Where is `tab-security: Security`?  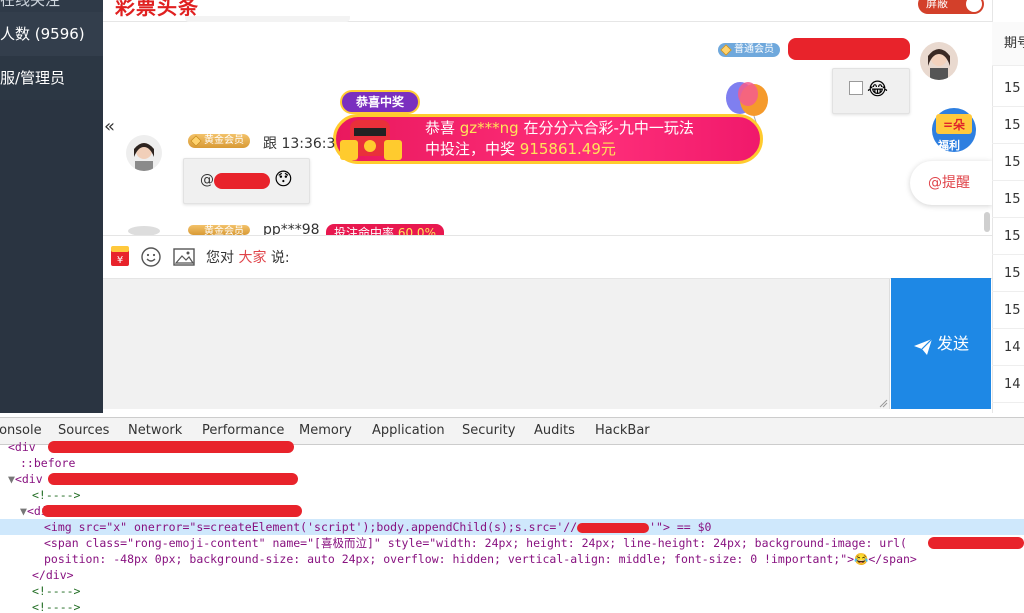
tab-security: Security is located at coordinates (488, 430).